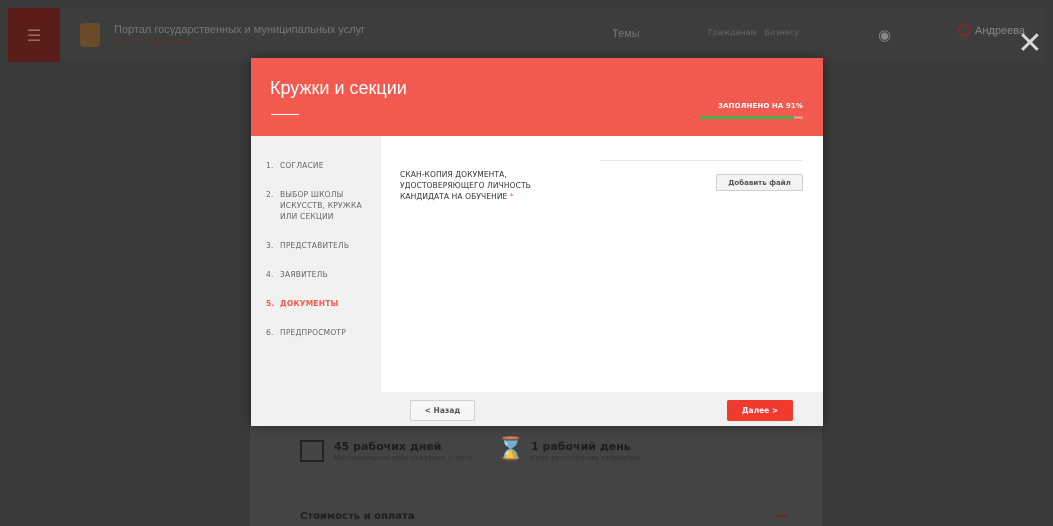  Describe the element at coordinates (321, 205) in the screenshot. I see `step-label: ВЫБОР ШКОЛЫ ИСКУССТВ, КРУЖКА ИЛИ СЕКЦИИ` at that location.